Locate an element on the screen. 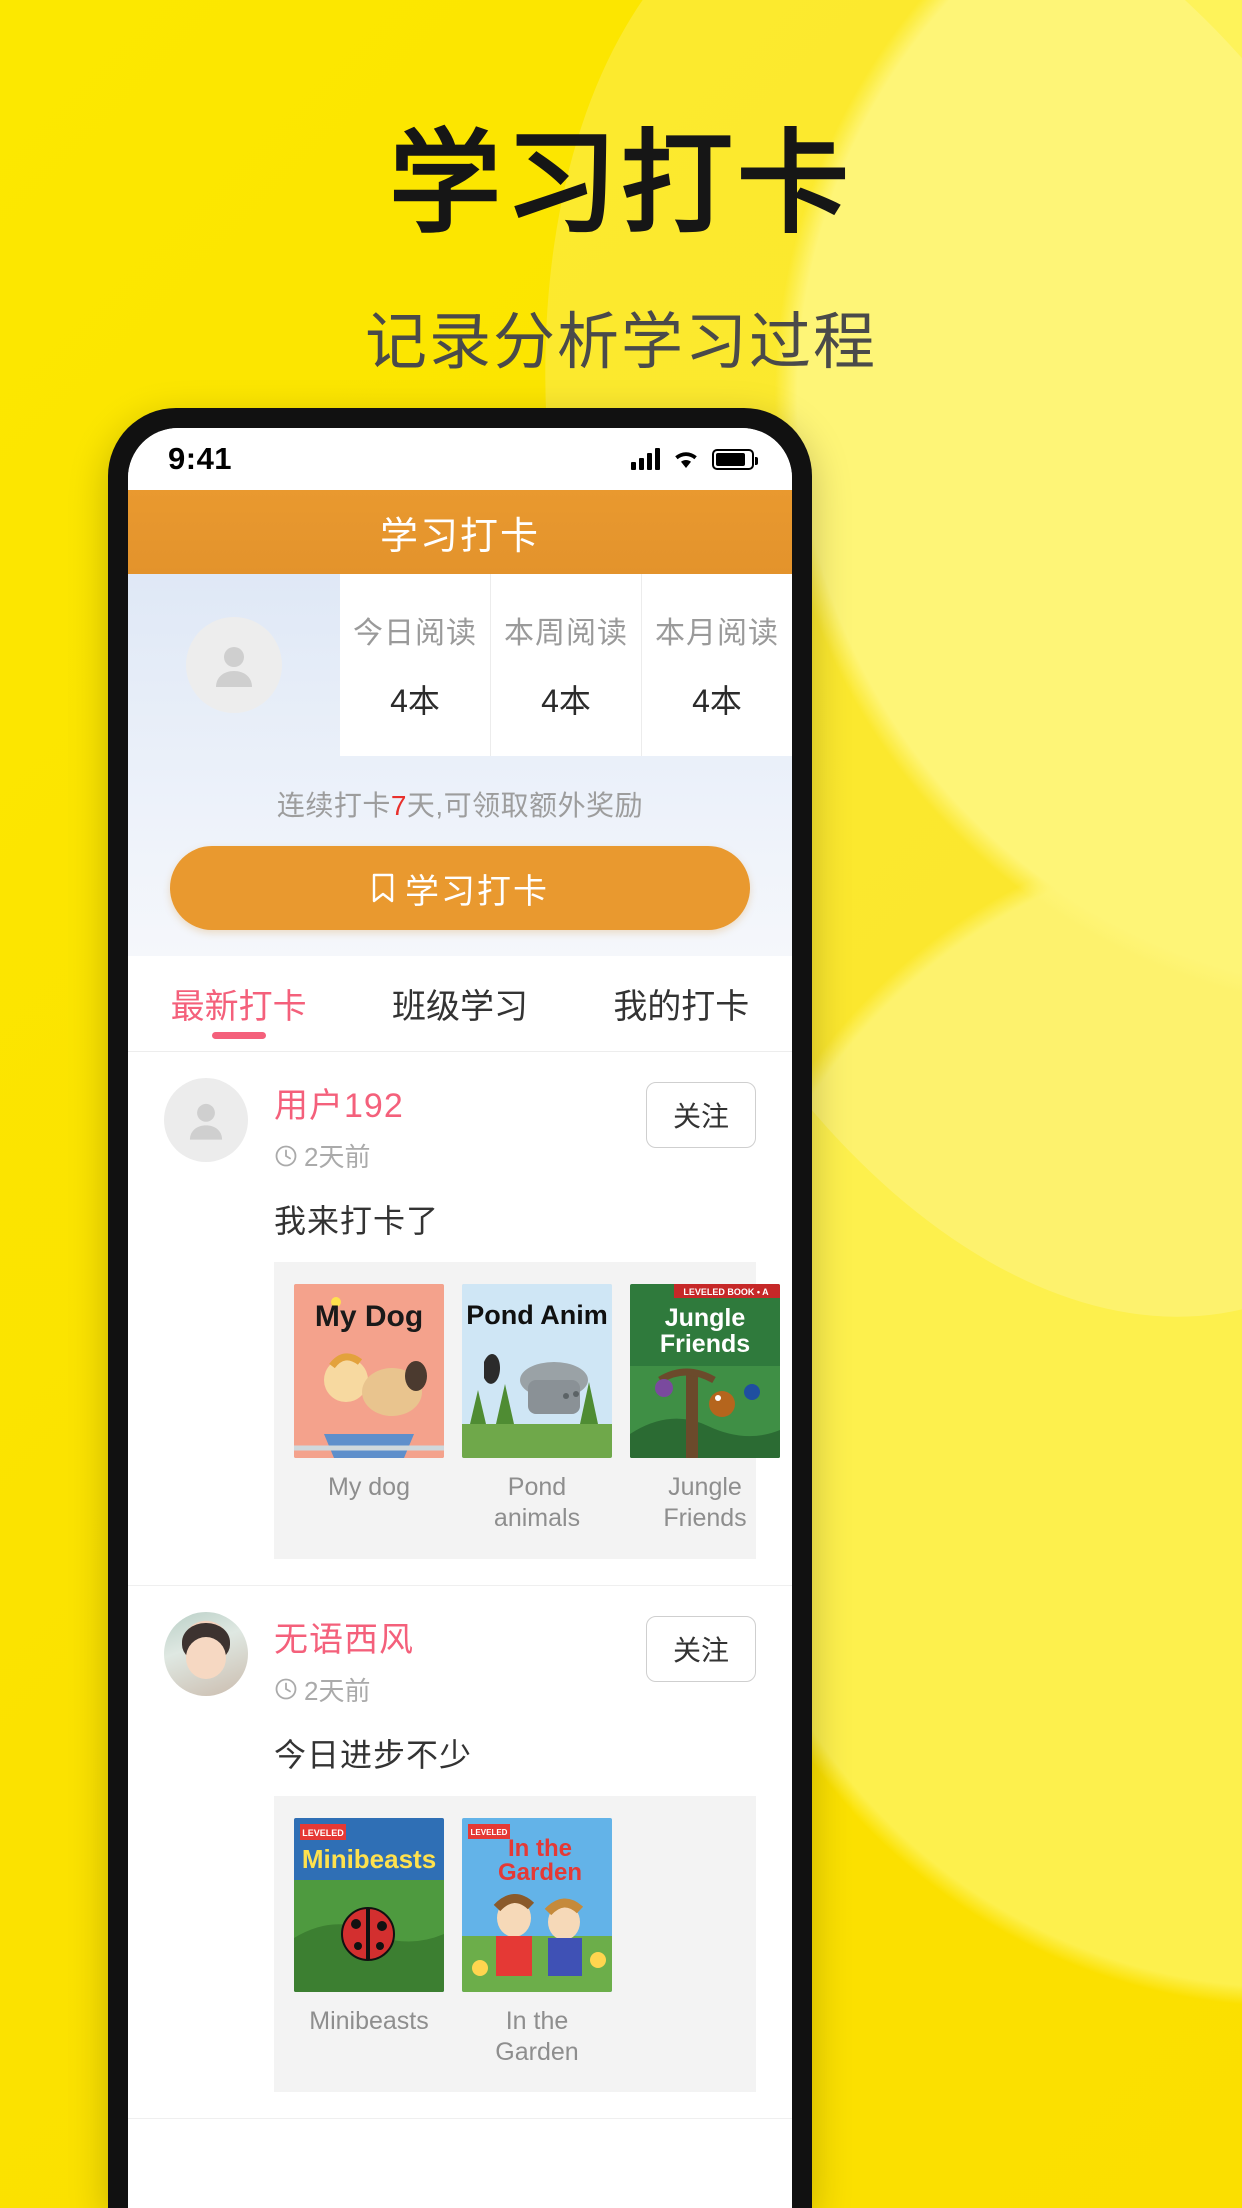 The image size is (1242, 2208). book-item: LEVELED In the Garden In the Garden is located at coordinates (537, 1943).